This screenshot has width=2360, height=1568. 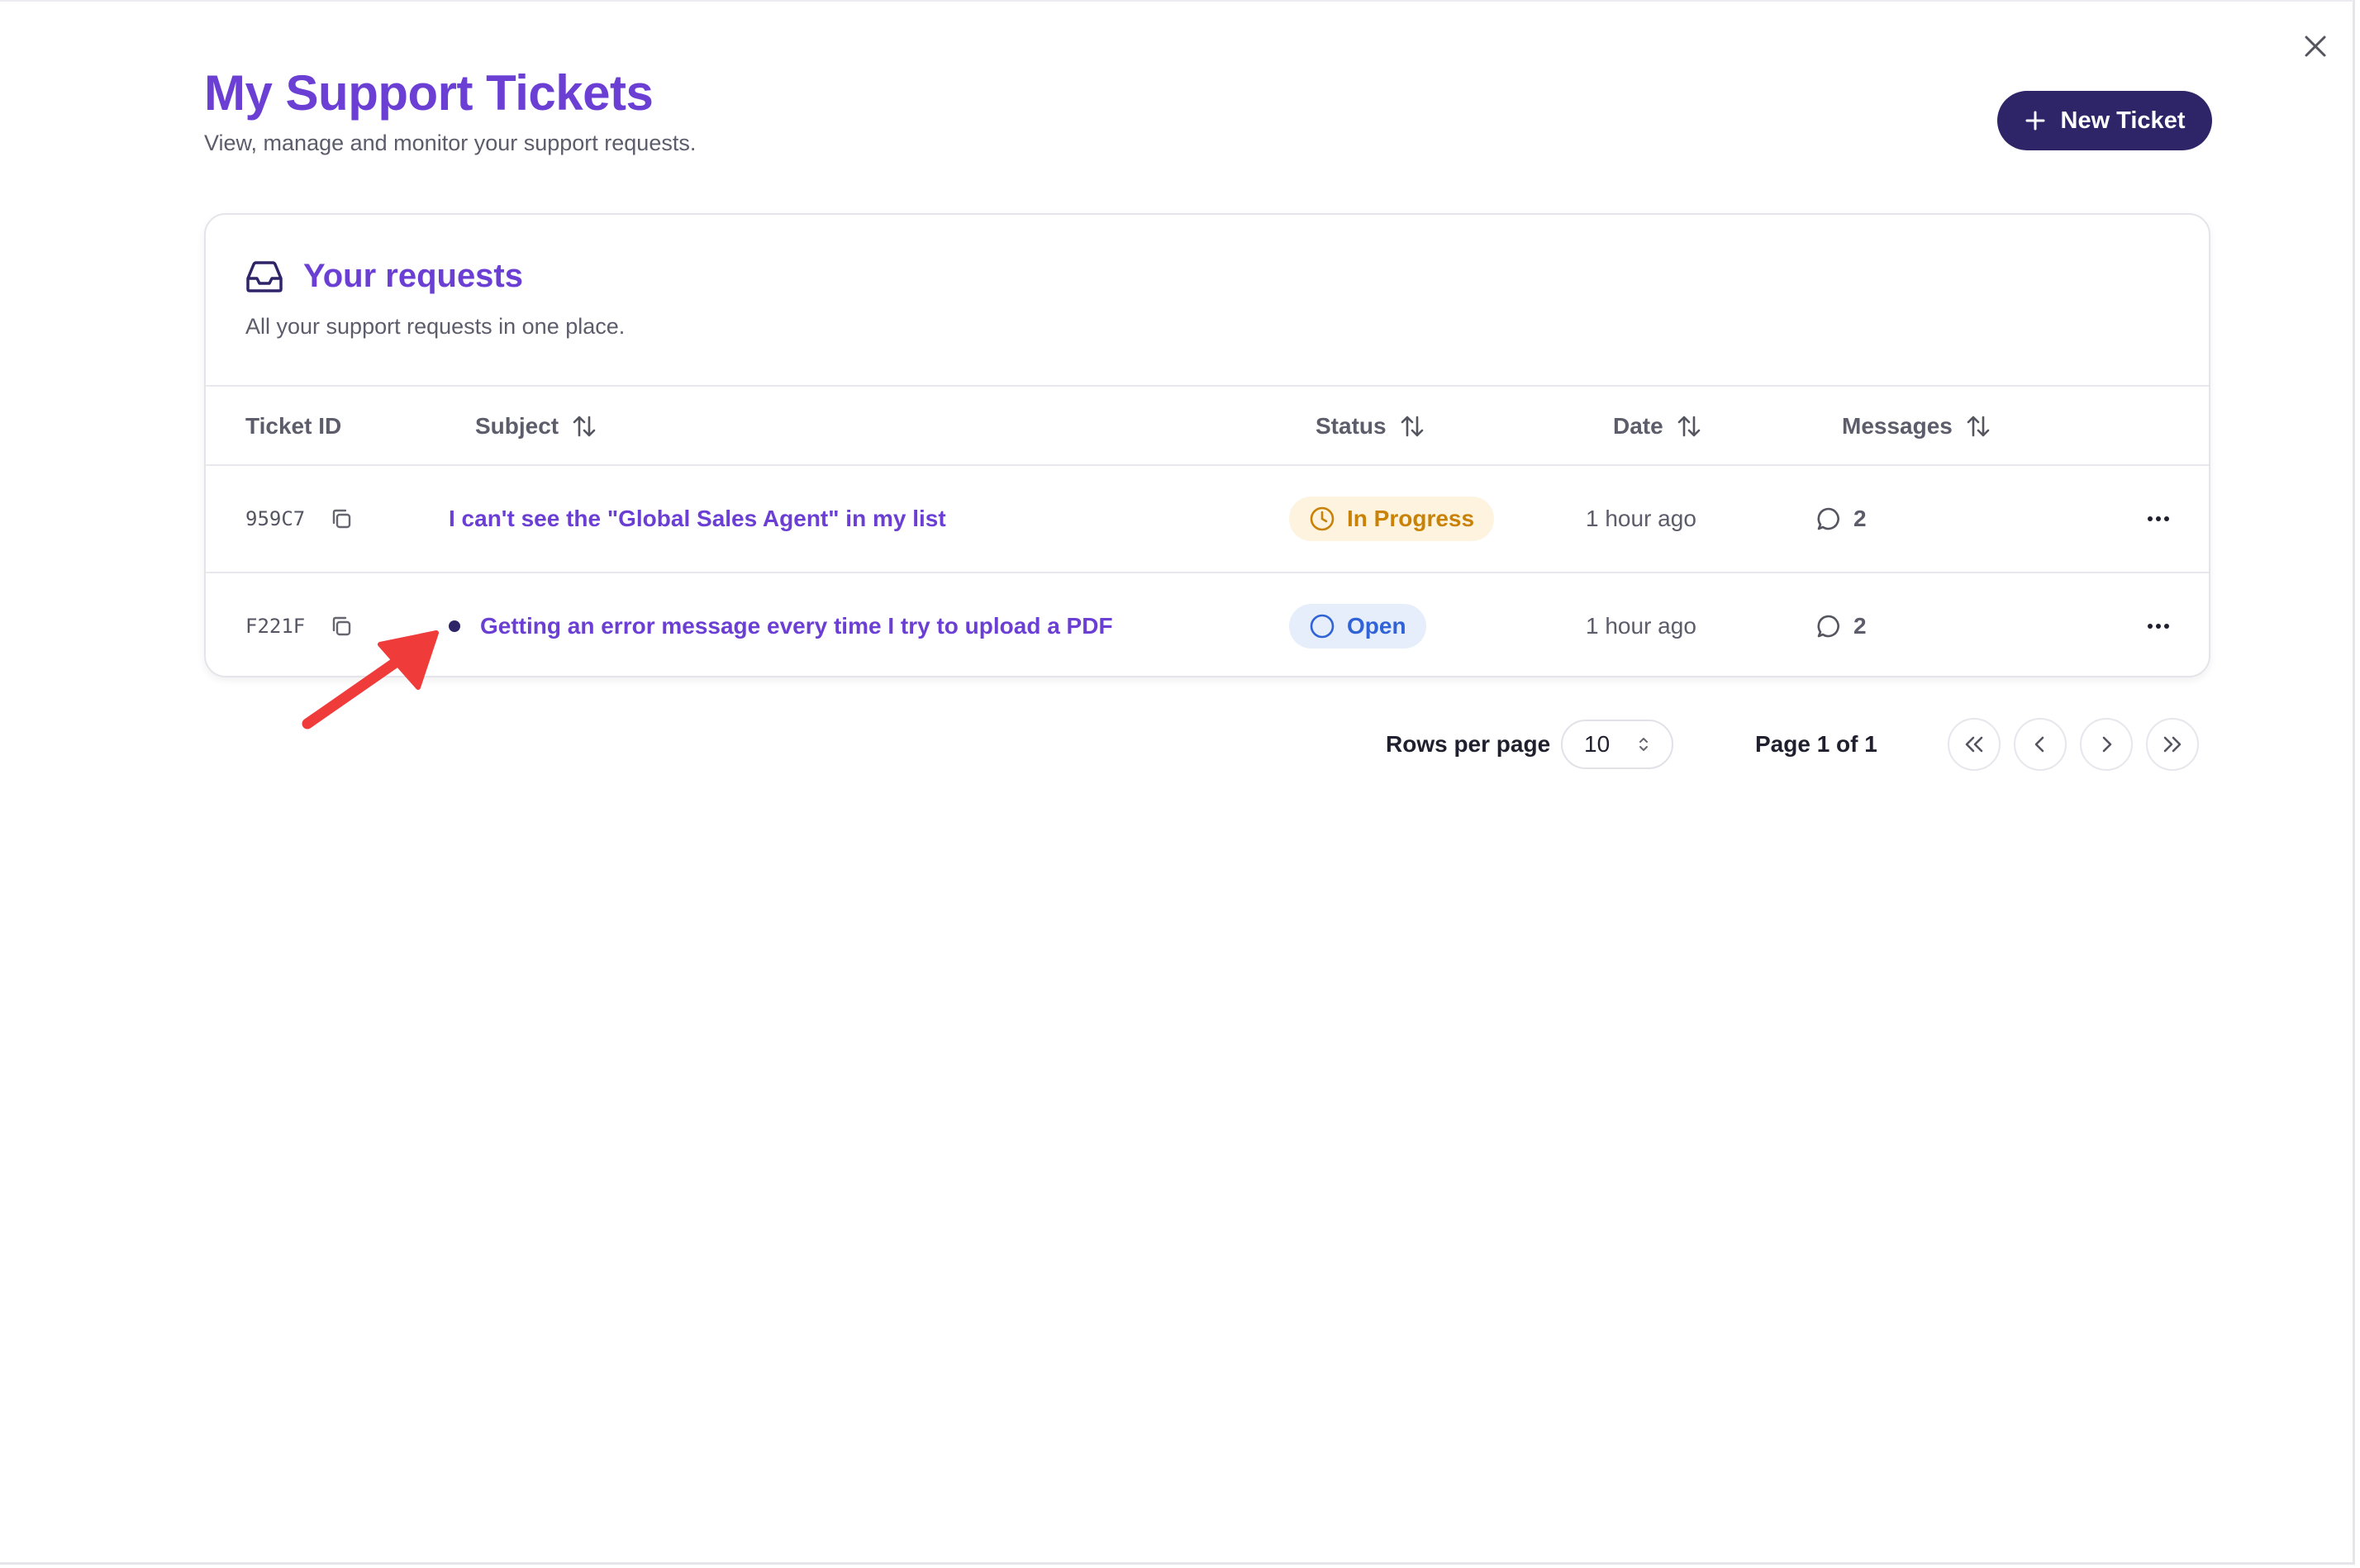 I want to click on column-label: Ticket ID, so click(x=293, y=426).